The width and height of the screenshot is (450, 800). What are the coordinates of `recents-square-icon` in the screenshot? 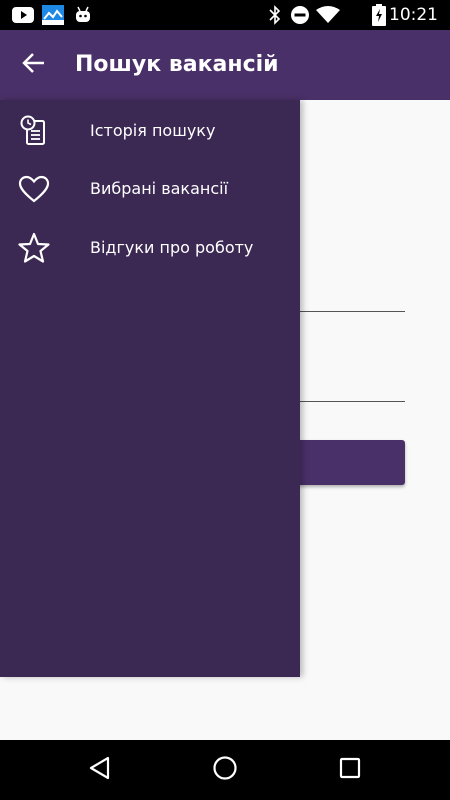 It's located at (350, 770).